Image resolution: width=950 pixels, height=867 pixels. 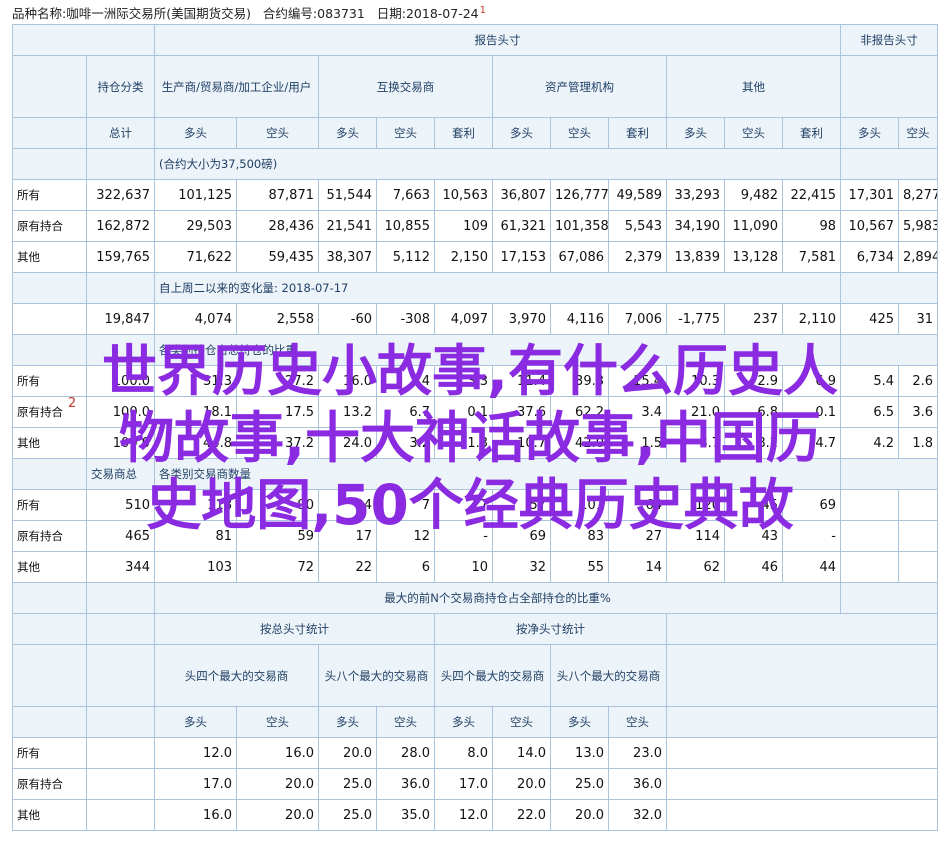 I want to click on contract-code: 083731, so click(x=341, y=14).